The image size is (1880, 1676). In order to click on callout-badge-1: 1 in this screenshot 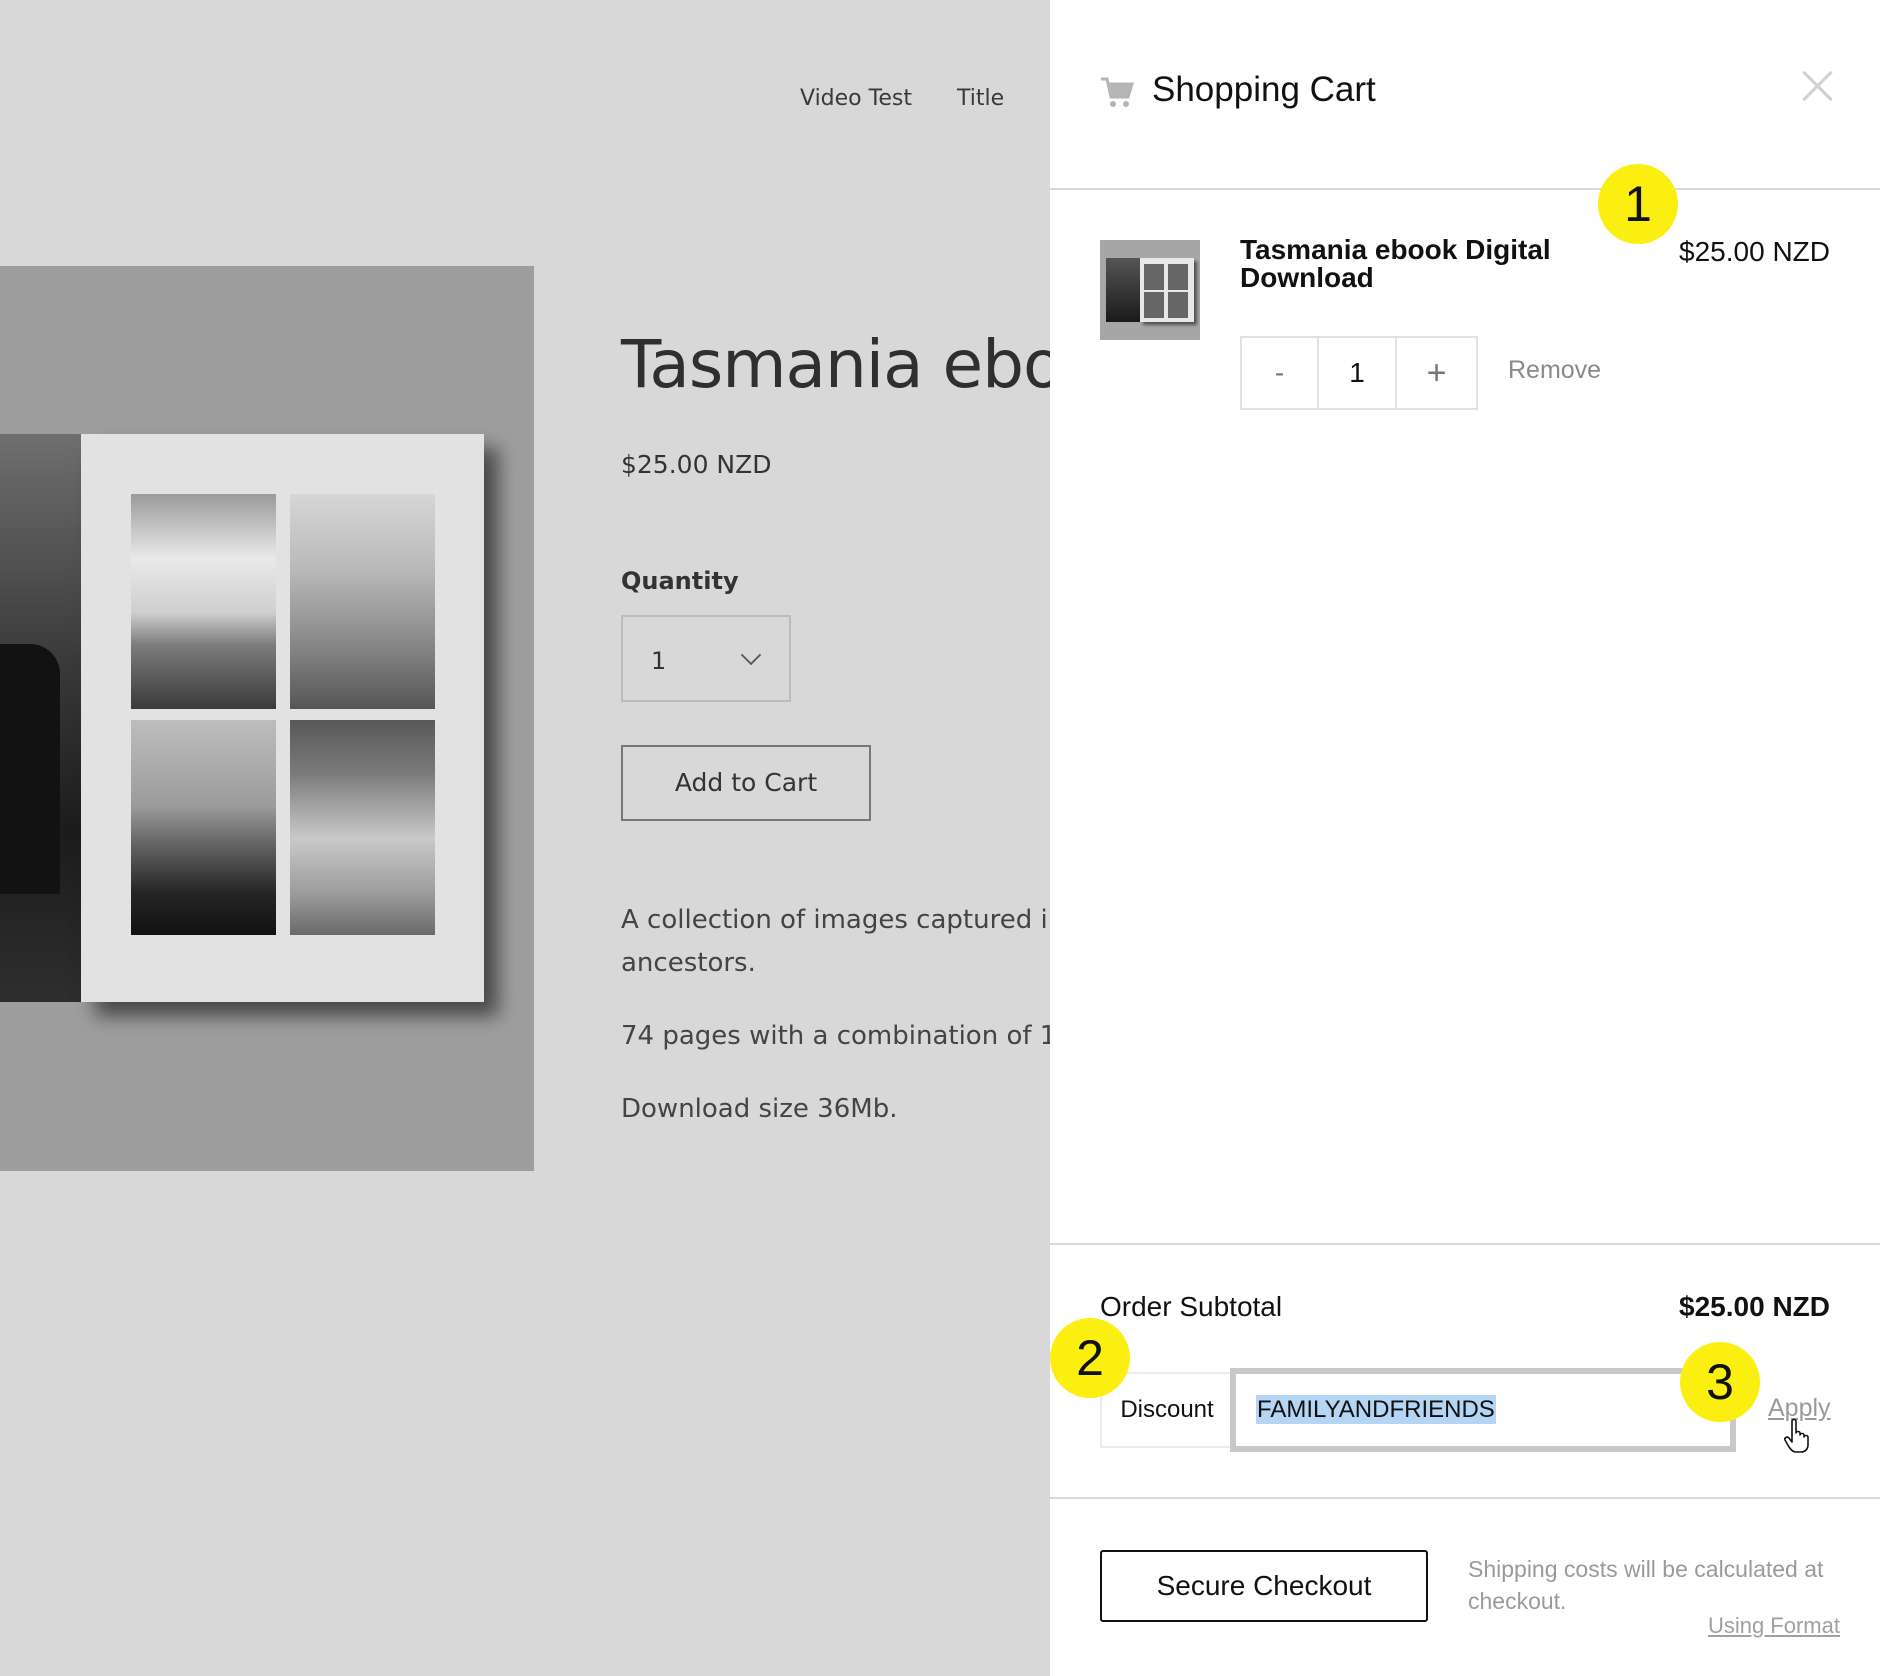, I will do `click(1638, 204)`.